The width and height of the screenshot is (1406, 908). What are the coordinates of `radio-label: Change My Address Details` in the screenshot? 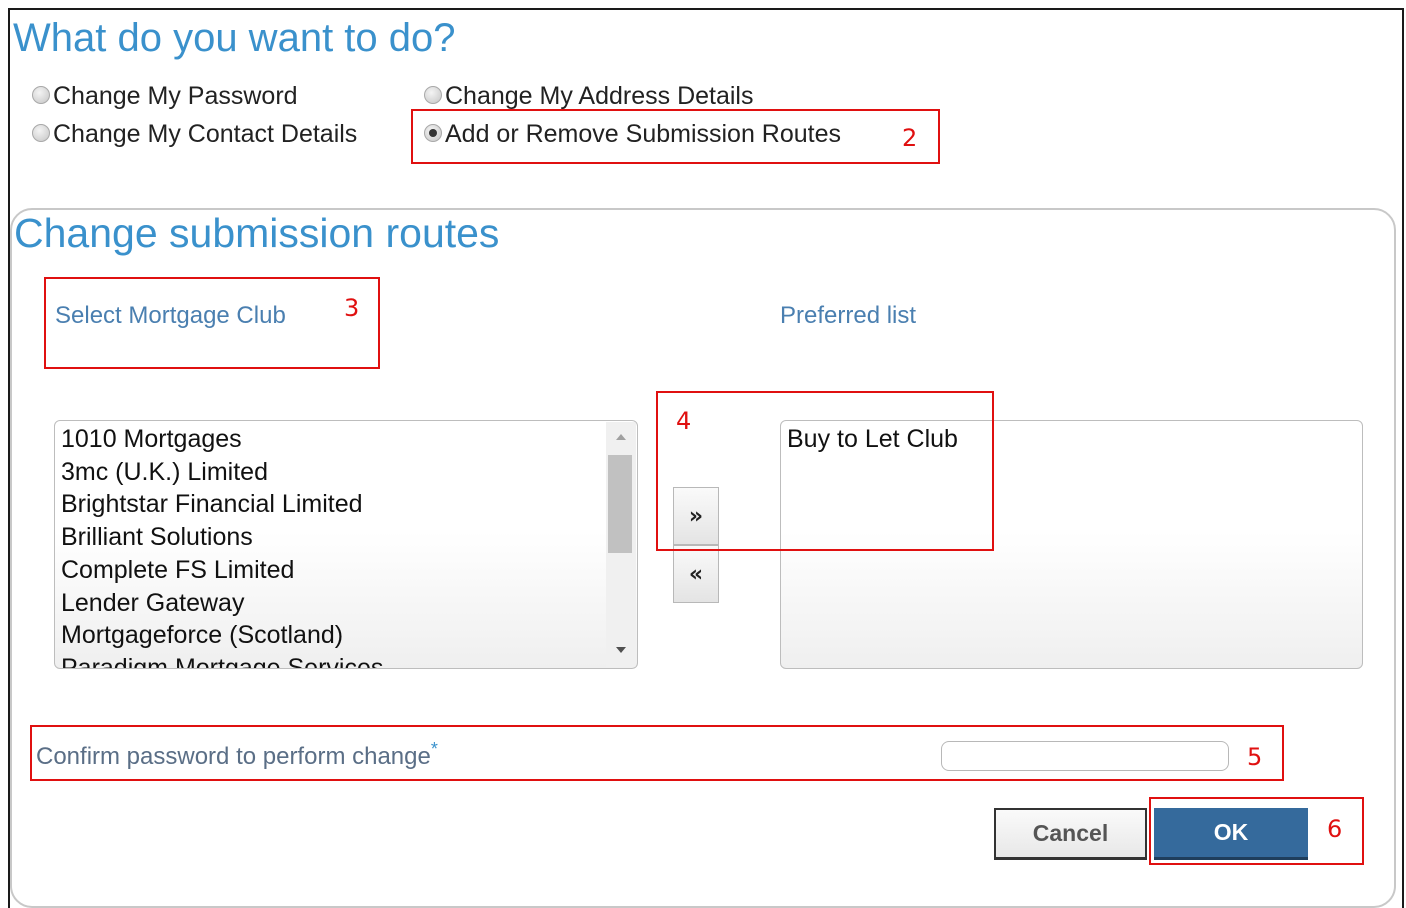 It's located at (599, 96).